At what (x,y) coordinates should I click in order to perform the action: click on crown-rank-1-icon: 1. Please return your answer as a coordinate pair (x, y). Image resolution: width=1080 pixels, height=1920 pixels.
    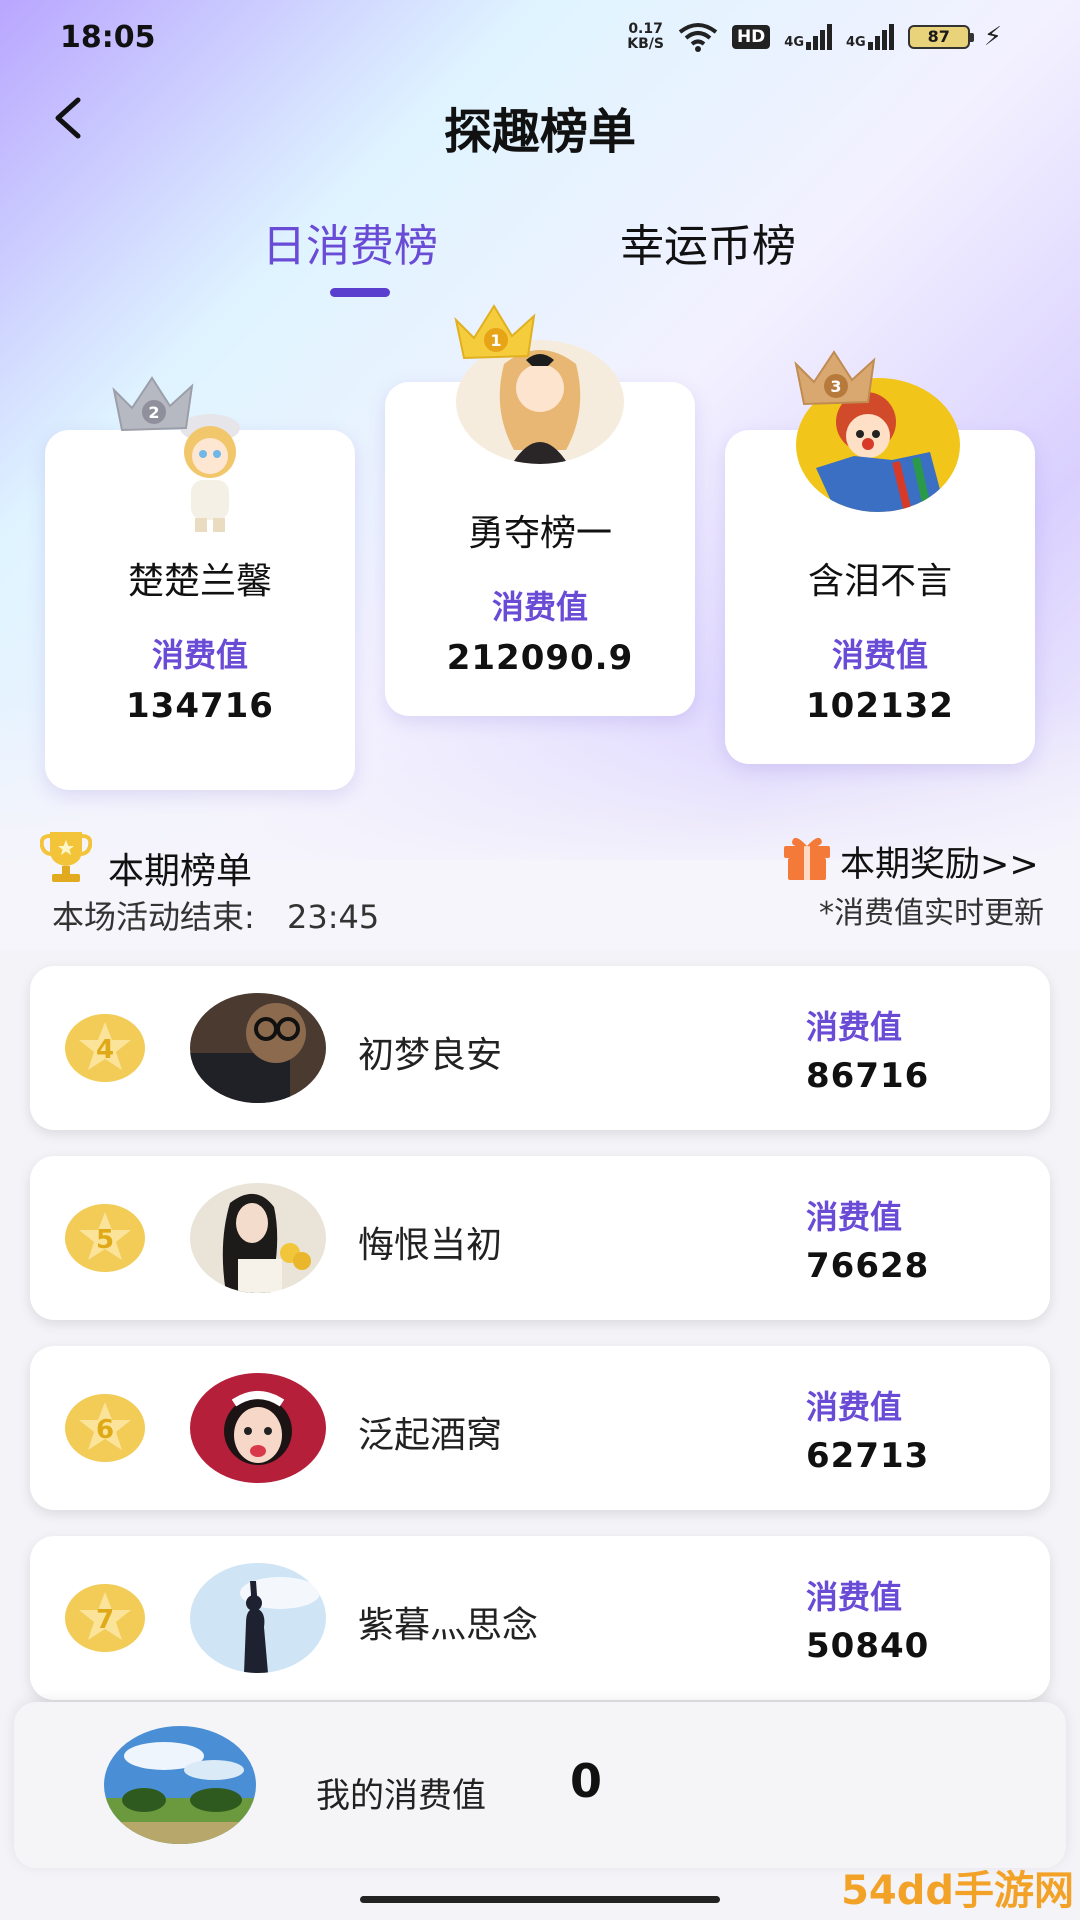
    Looking at the image, I should click on (495, 332).